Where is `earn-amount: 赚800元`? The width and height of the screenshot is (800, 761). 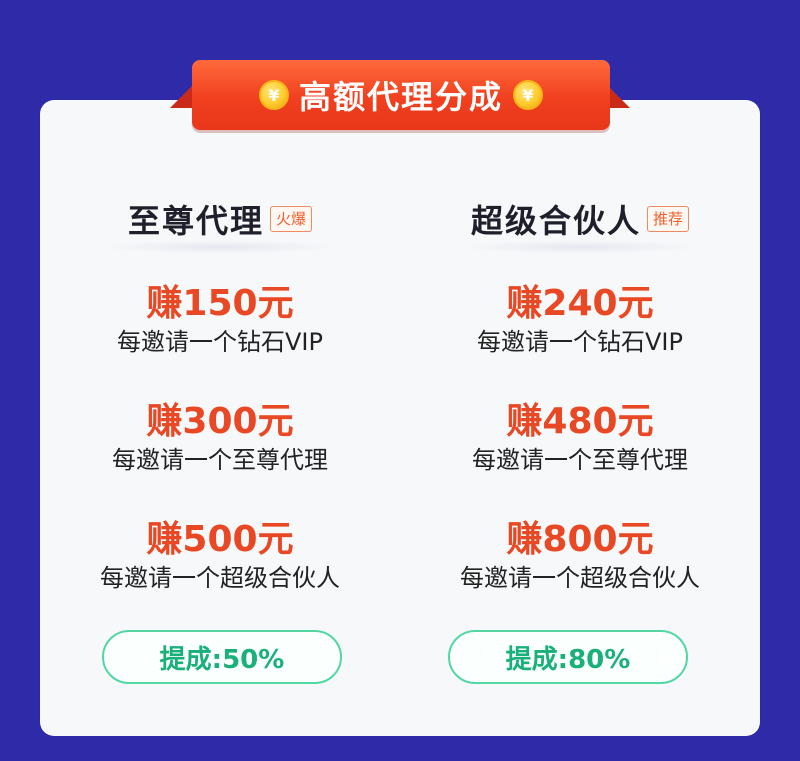
earn-amount: 赚800元 is located at coordinates (580, 539).